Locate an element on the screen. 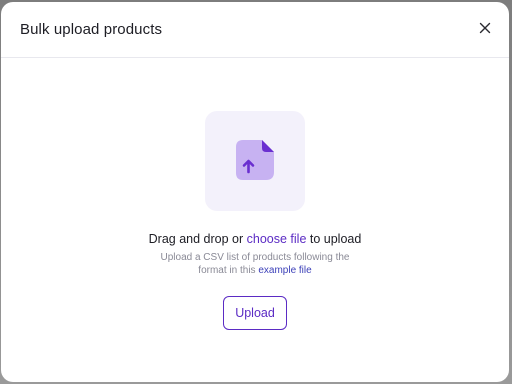 The width and height of the screenshot is (512, 384). hint-line-2-prefix: format in this is located at coordinates (228, 270).